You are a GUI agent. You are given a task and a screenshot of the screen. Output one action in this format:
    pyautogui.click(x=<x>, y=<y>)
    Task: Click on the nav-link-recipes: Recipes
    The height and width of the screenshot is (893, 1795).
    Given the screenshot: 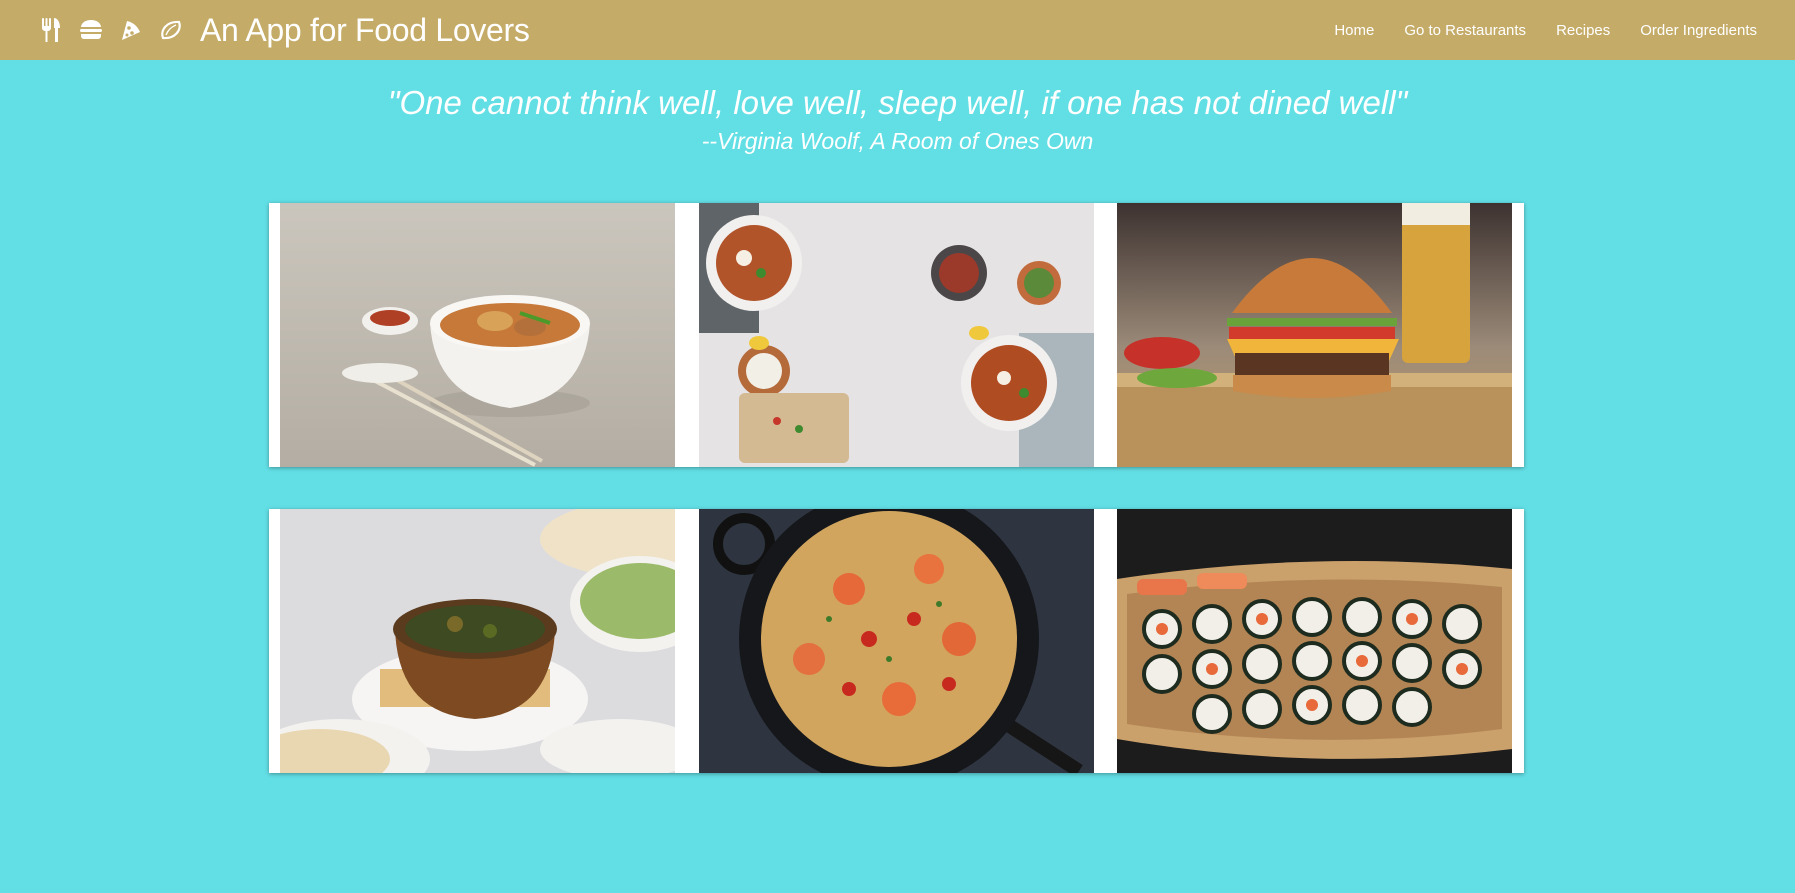 What is the action you would take?
    pyautogui.click(x=1583, y=30)
    